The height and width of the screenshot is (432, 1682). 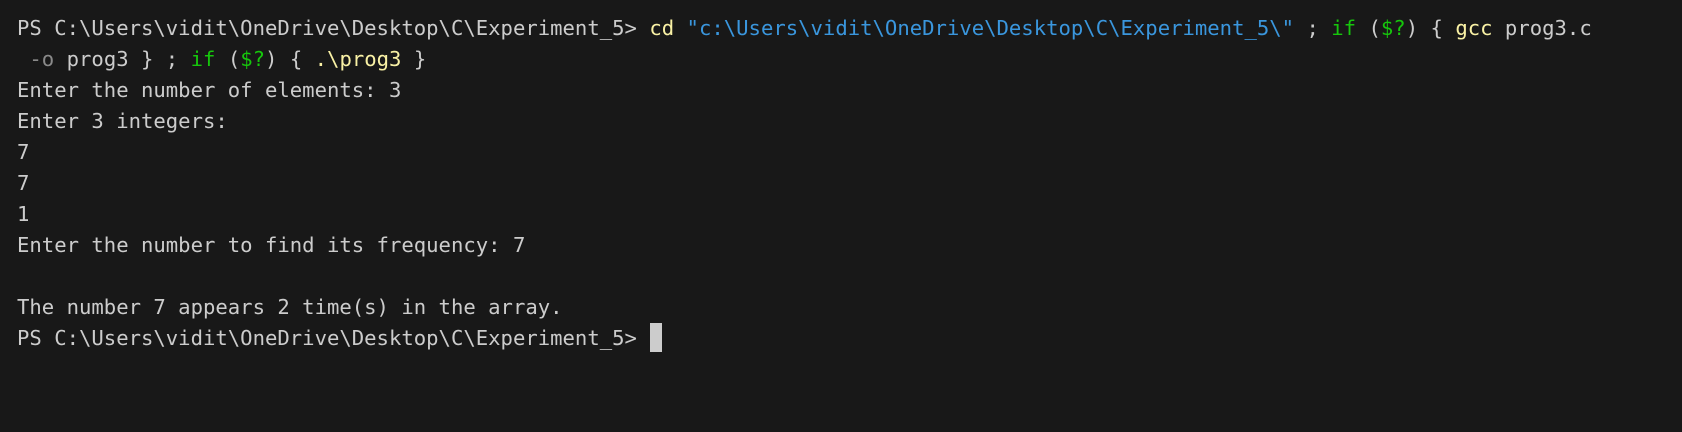 What do you see at coordinates (290, 59) in the screenshot?
I see `paren-close-2: ) {` at bounding box center [290, 59].